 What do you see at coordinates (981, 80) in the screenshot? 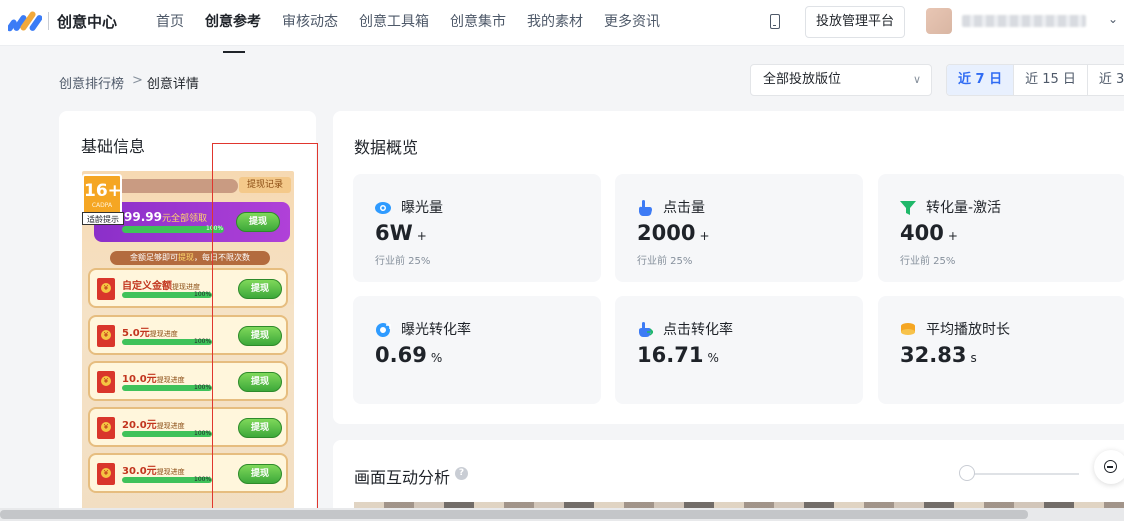
I see `range-tab-0: 近 7 日` at bounding box center [981, 80].